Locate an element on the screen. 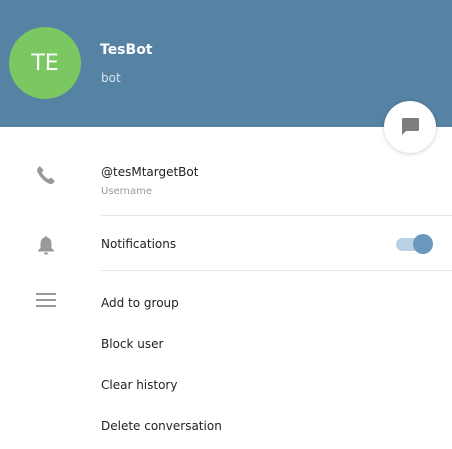  send-message-button is located at coordinates (410, 127).